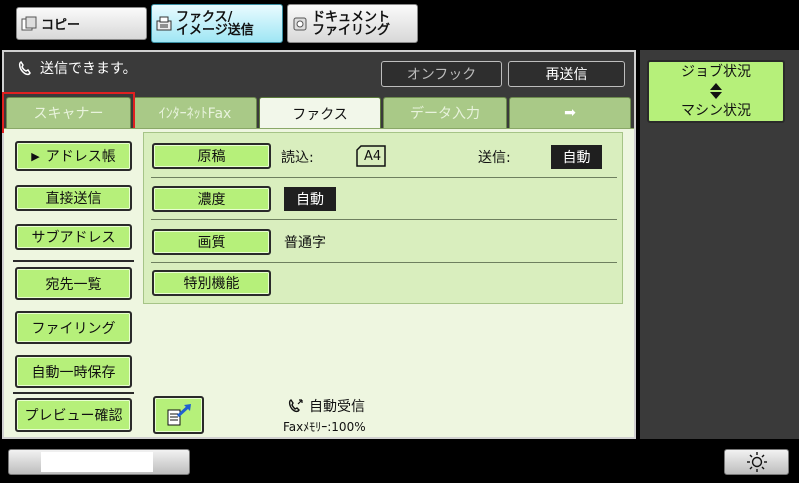 The height and width of the screenshot is (483, 799). What do you see at coordinates (73, 283) in the screenshot?
I see `destination-list-button: 宛先一覧` at bounding box center [73, 283].